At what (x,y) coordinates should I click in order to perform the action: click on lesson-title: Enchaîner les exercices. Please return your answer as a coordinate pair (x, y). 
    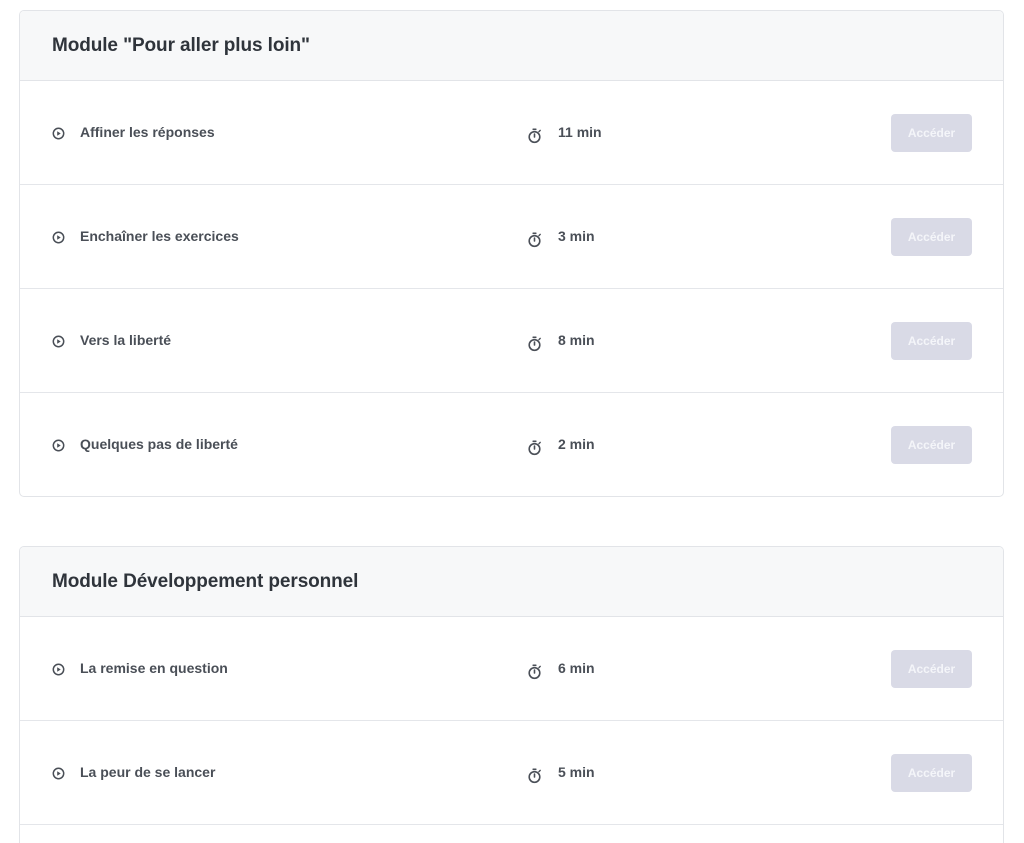
    Looking at the image, I should click on (159, 235).